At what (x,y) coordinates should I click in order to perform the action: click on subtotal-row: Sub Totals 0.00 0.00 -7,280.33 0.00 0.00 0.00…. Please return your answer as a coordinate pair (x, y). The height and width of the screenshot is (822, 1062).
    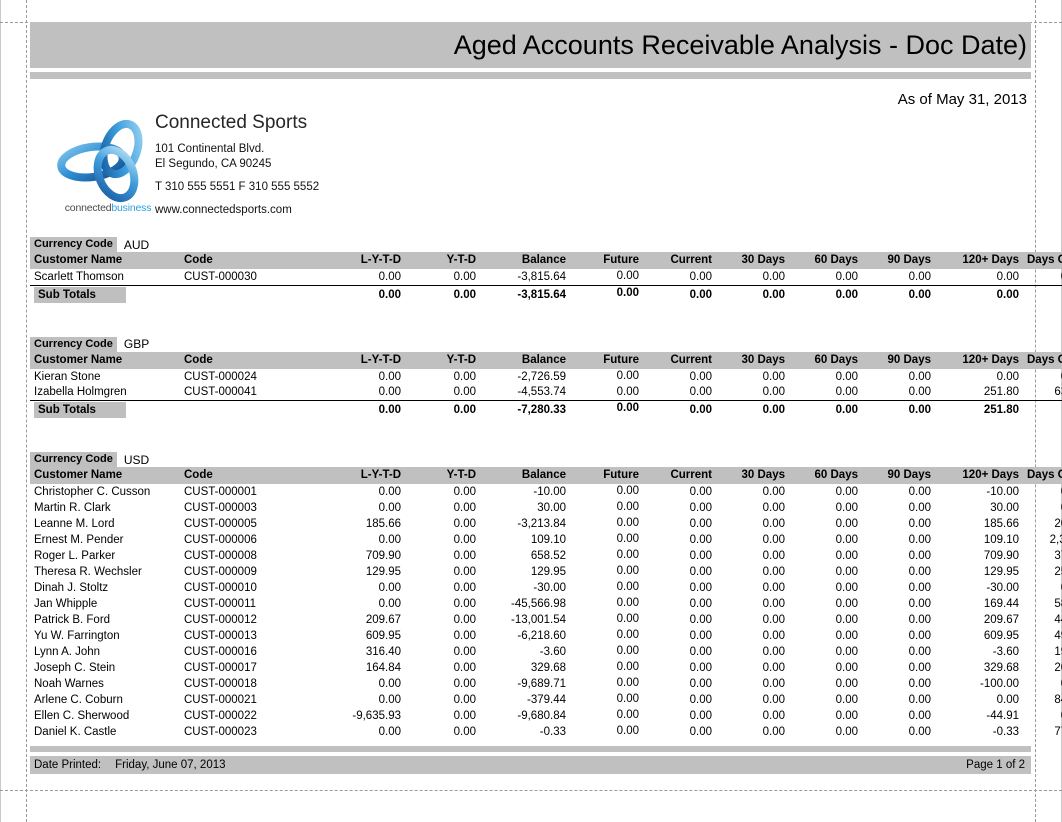
    Looking at the image, I should click on (546, 410).